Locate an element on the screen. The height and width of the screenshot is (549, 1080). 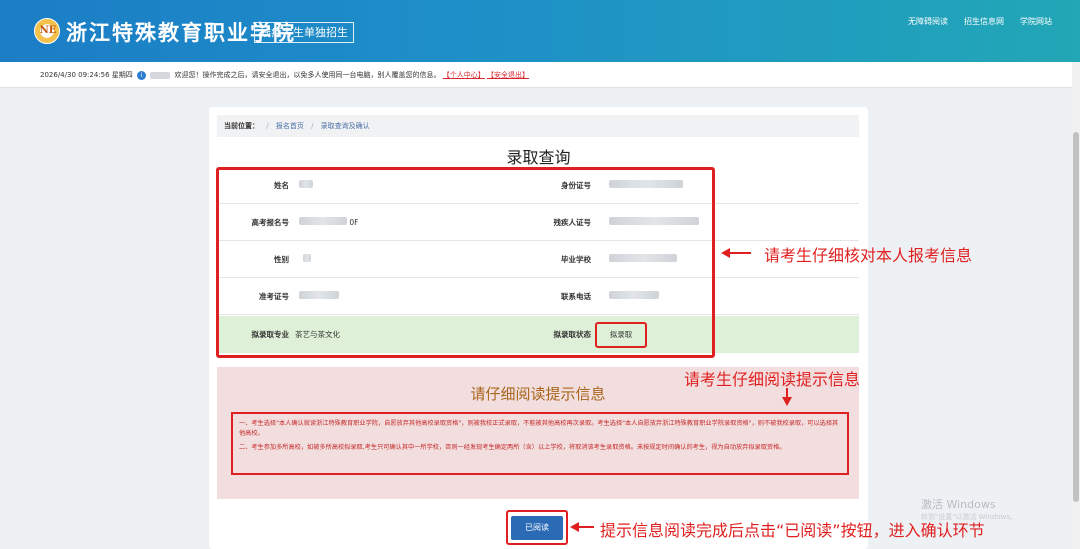
school-logo-icon: NE is located at coordinates (47, 31).